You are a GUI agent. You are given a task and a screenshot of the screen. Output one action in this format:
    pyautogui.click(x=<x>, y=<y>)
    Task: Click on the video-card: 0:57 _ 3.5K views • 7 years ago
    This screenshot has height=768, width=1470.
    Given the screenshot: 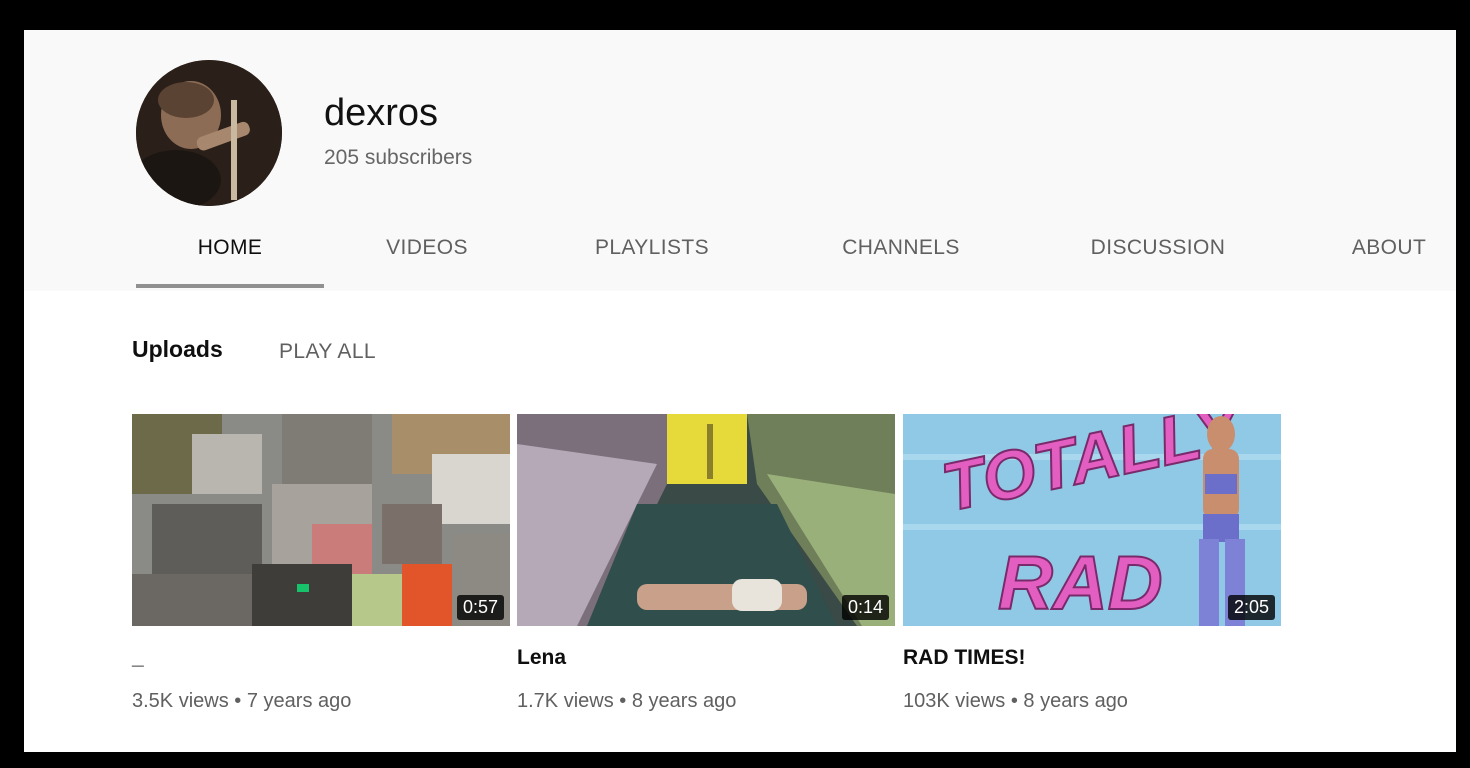 What is the action you would take?
    pyautogui.click(x=321, y=563)
    